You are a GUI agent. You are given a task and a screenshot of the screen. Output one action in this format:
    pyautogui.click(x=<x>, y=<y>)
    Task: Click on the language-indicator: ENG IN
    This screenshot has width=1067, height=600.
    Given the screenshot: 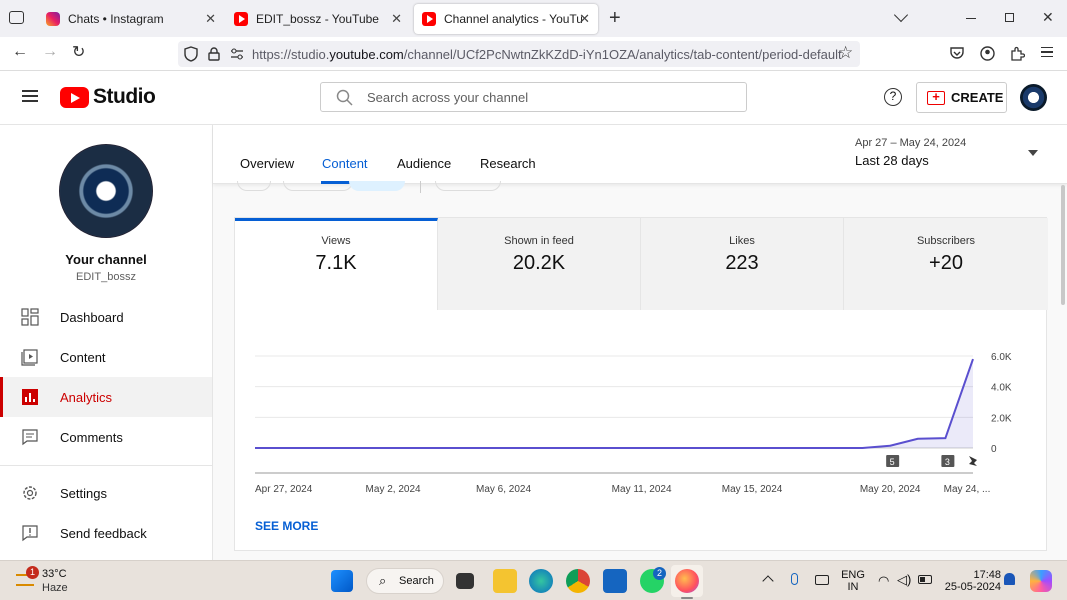 What is the action you would take?
    pyautogui.click(x=853, y=581)
    